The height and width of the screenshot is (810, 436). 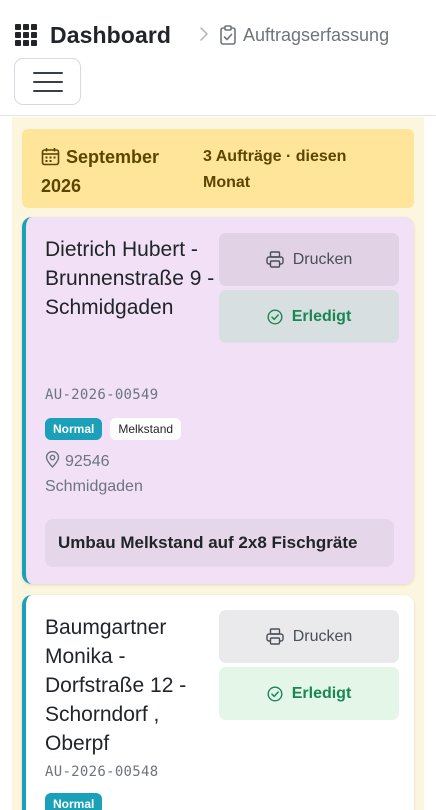 I want to click on brand-link: Dashboard, so click(x=93, y=35).